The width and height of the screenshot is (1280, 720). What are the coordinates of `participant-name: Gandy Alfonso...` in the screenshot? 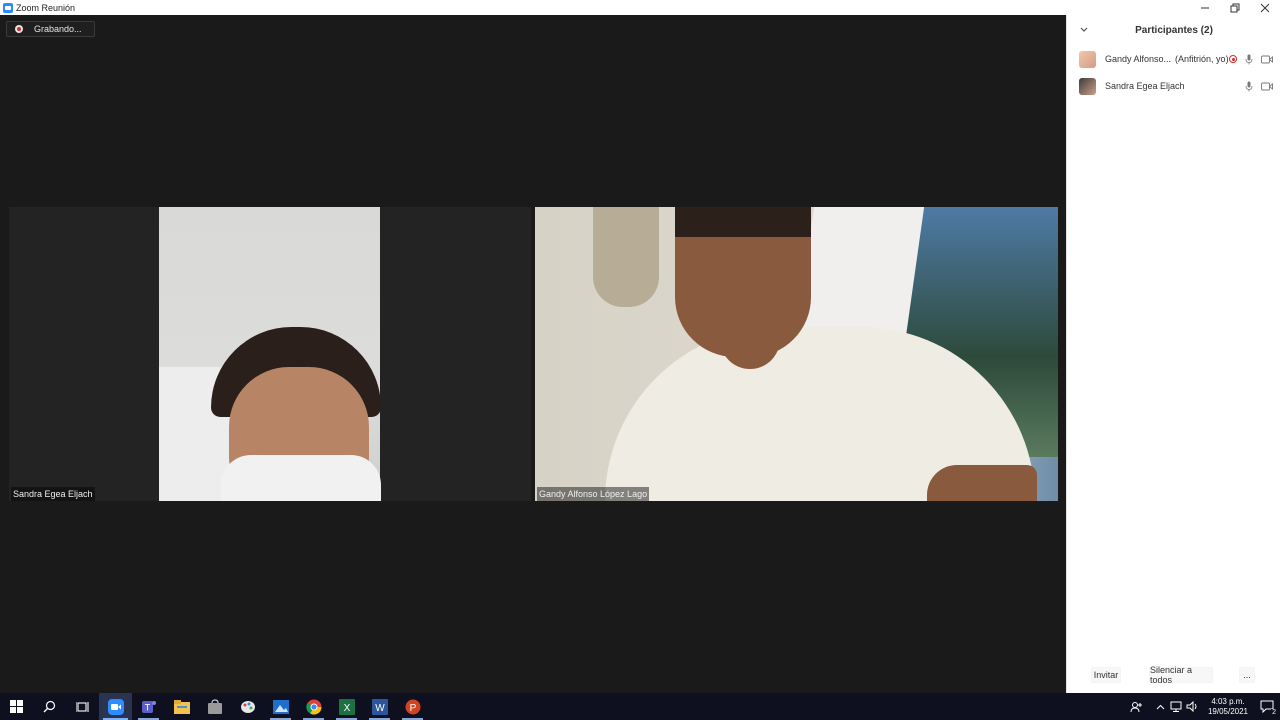 It's located at (1138, 59).